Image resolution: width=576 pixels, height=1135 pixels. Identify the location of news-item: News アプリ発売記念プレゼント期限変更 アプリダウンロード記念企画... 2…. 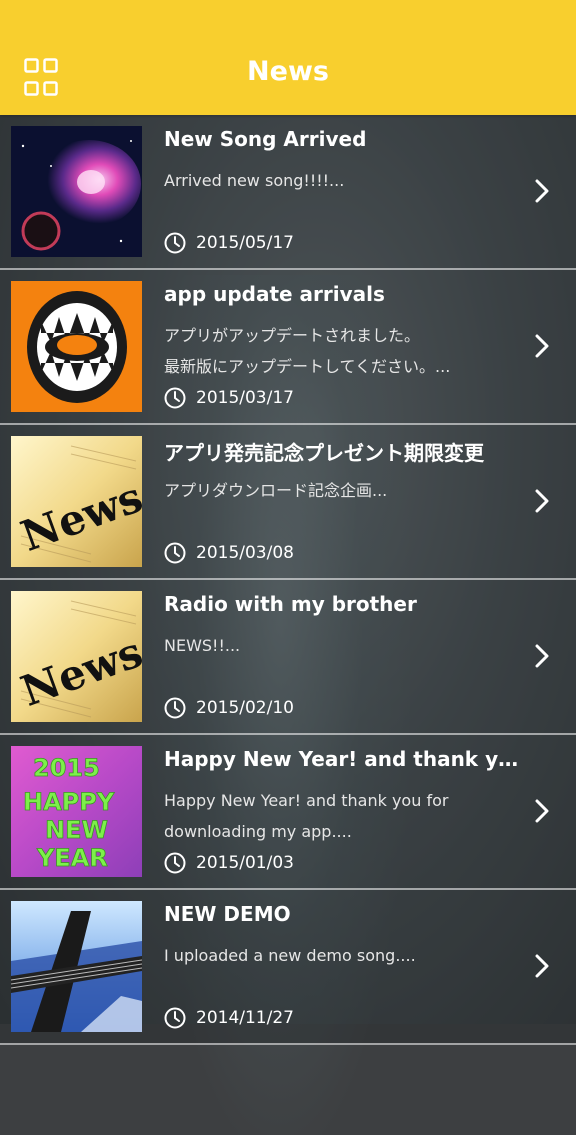
(288, 502).